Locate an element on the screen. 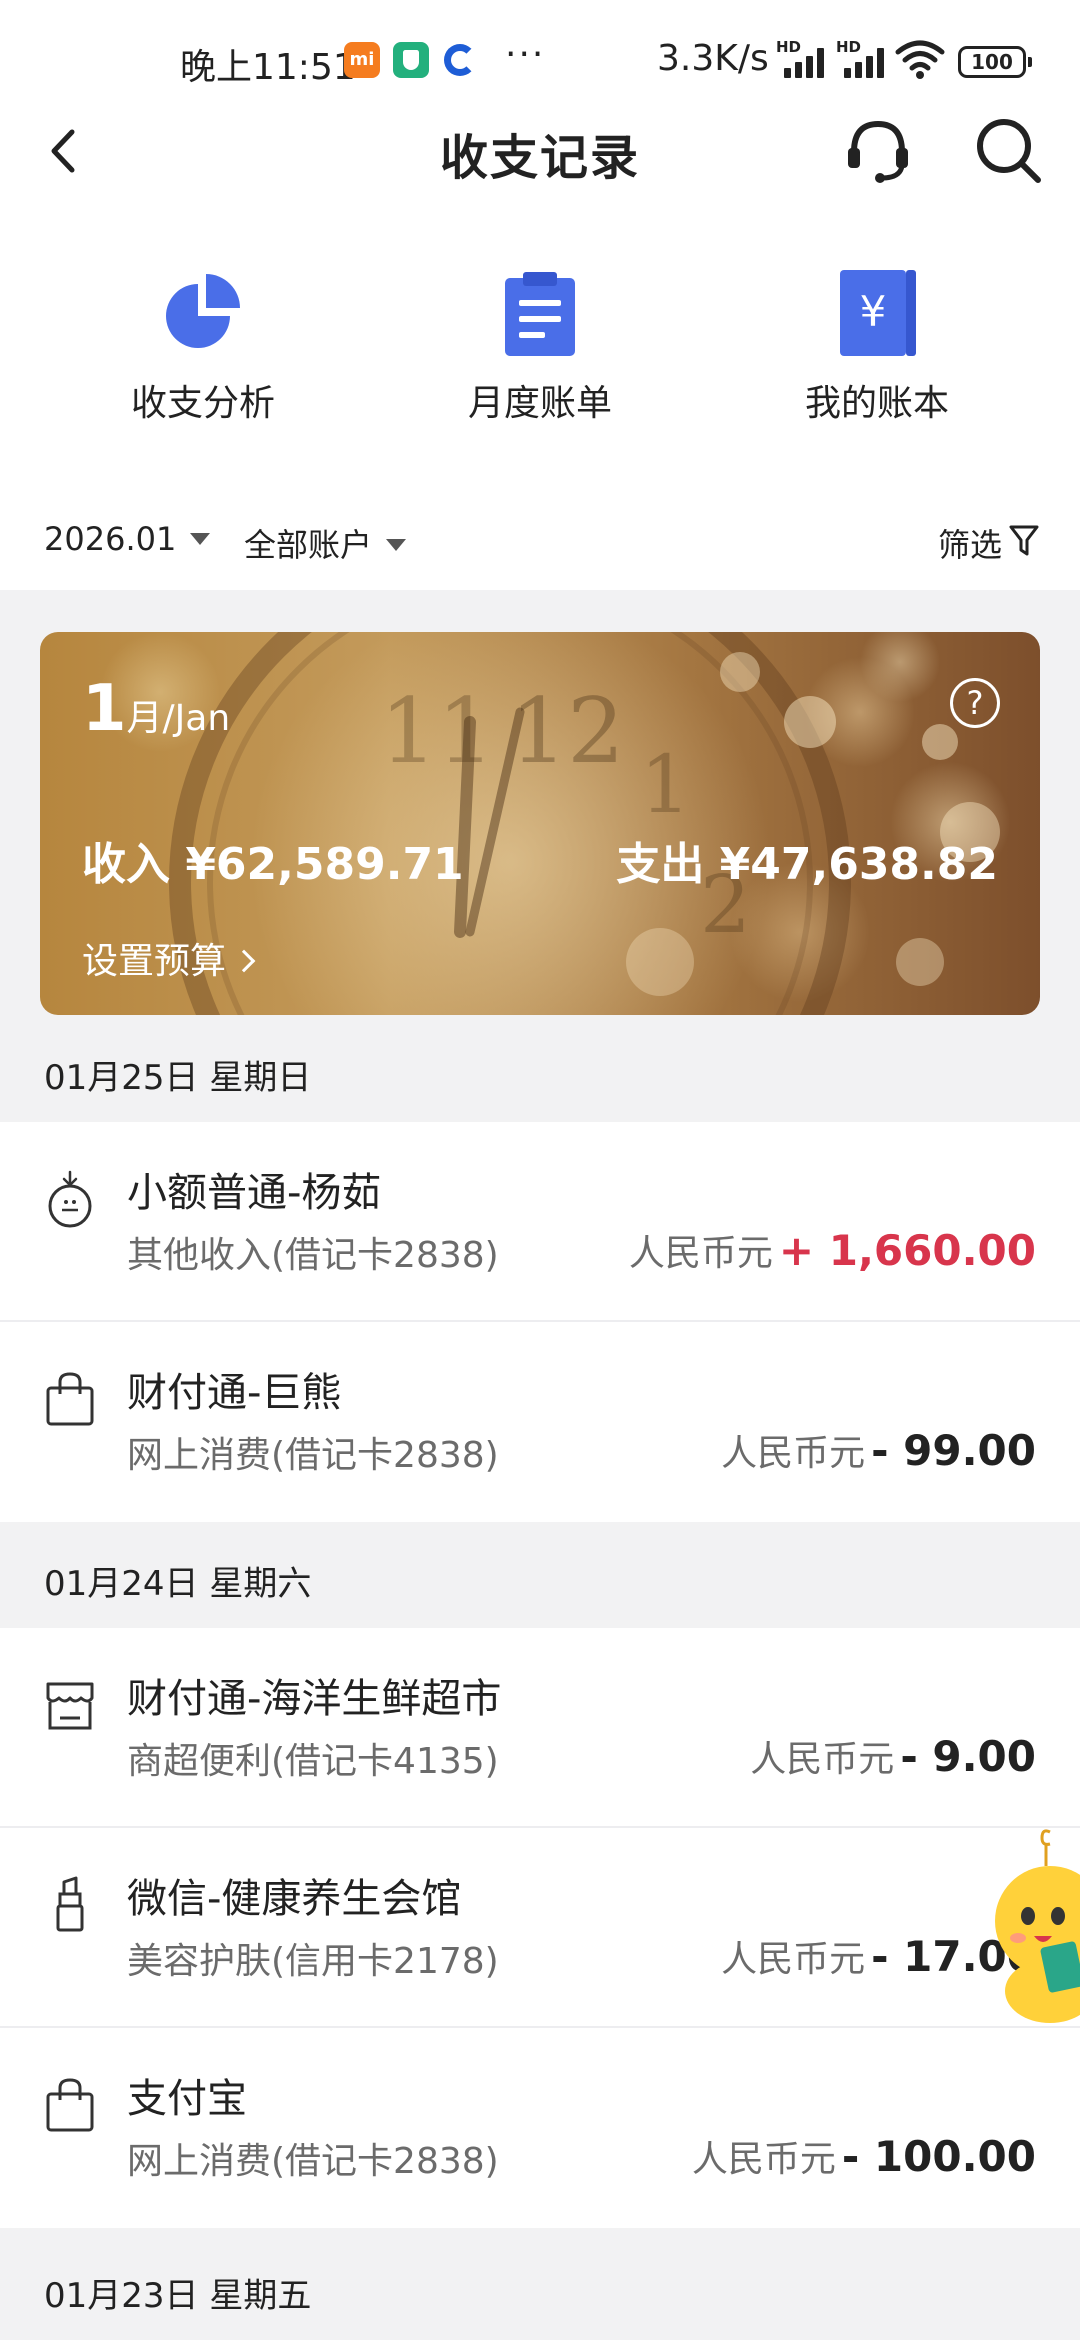 Image resolution: width=1080 pixels, height=2340 pixels. set-budget-link: 设置预算 is located at coordinates (169, 958).